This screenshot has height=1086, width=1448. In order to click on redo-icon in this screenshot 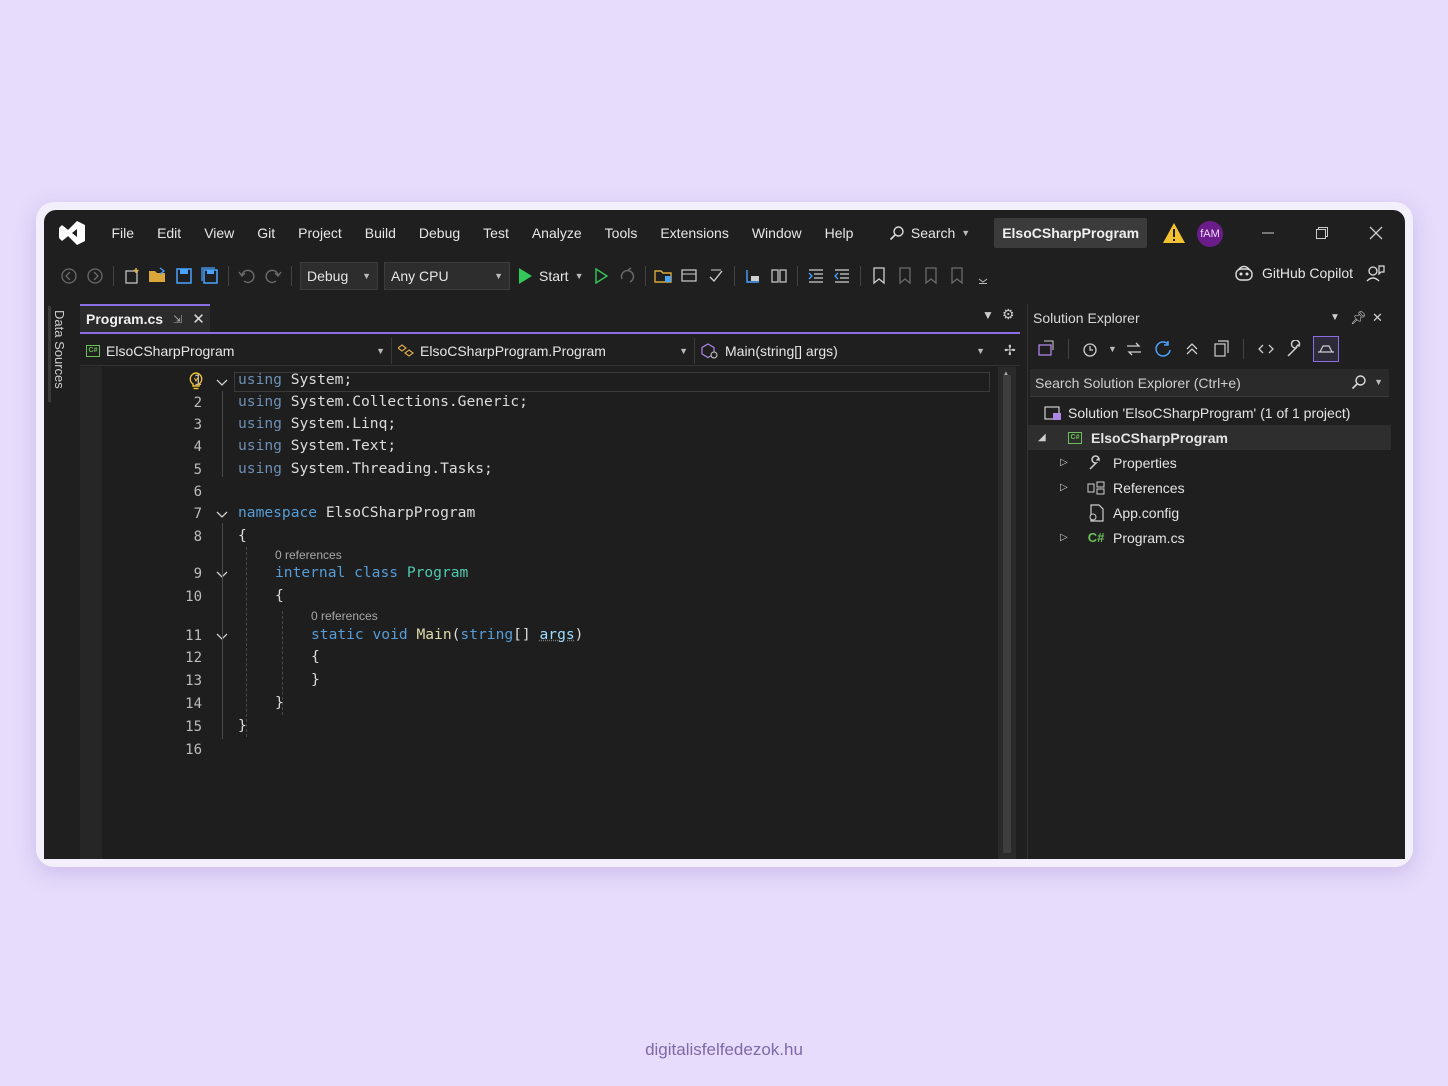, I will do `click(273, 276)`.